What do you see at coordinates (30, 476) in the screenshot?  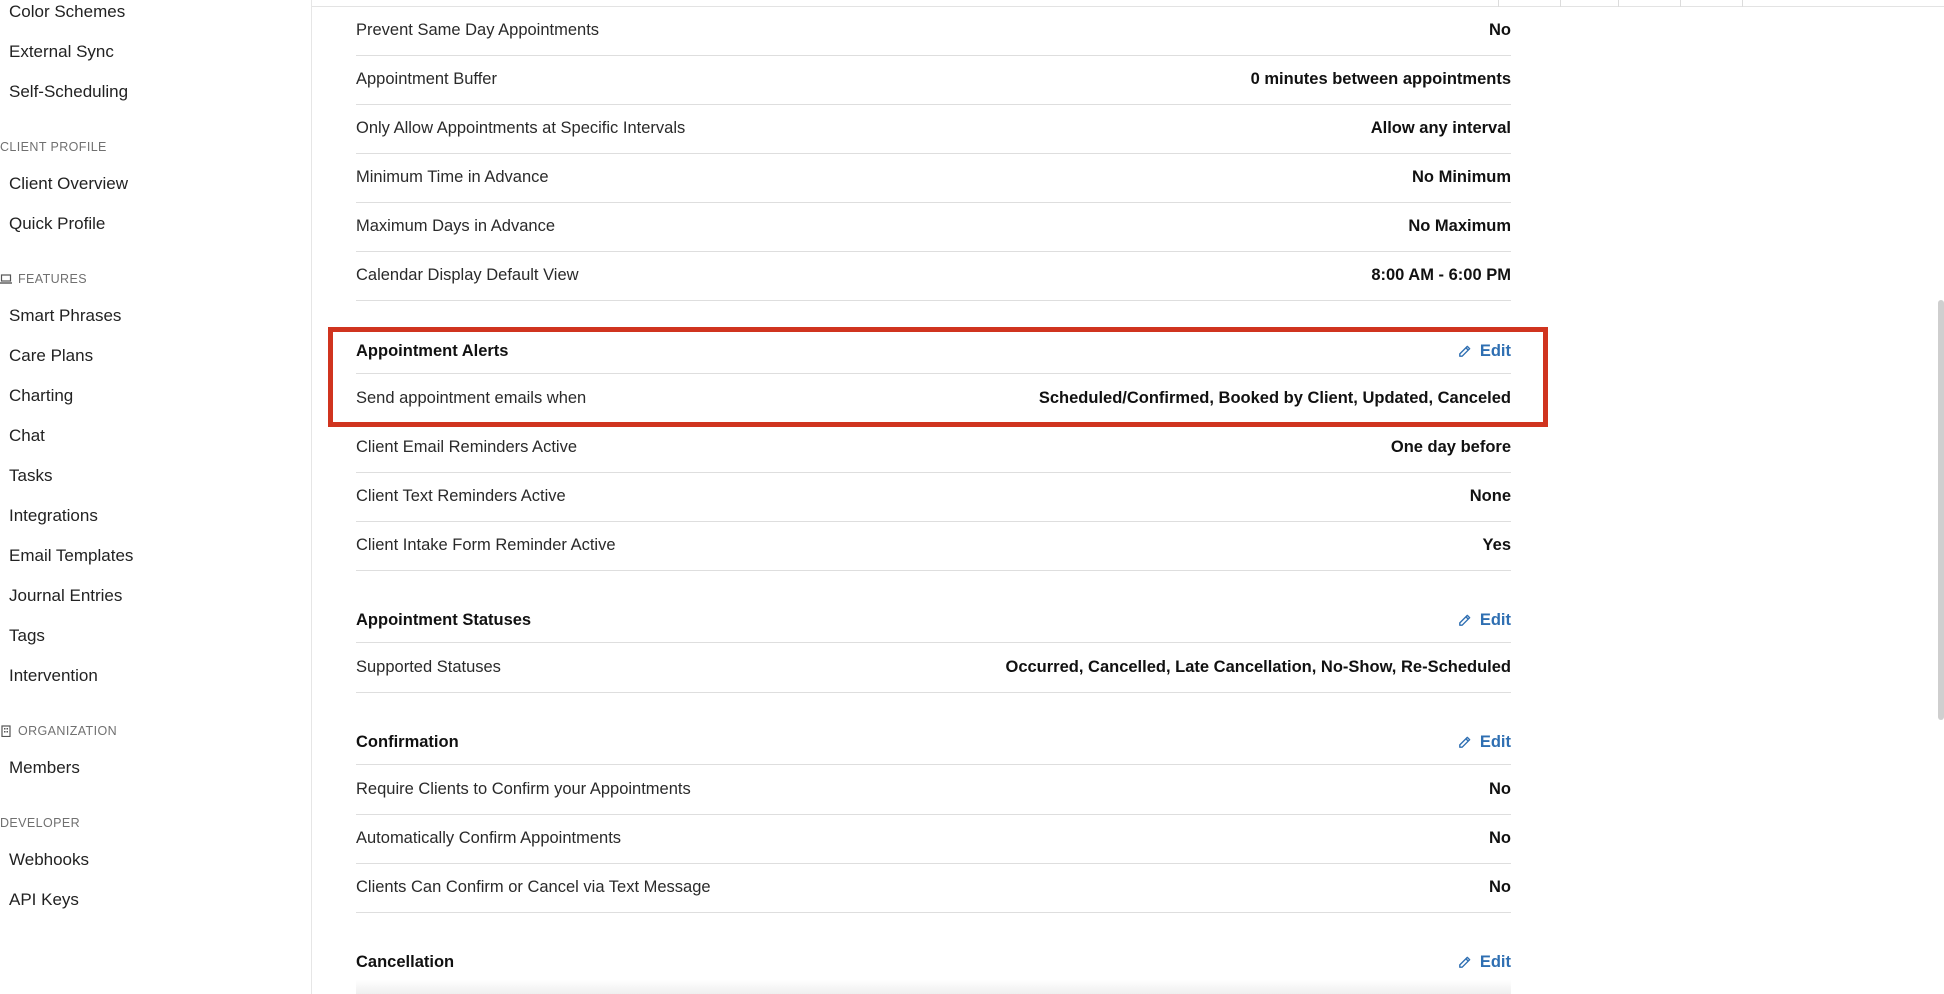 I see `sidebar-item-tasks: Tasks` at bounding box center [30, 476].